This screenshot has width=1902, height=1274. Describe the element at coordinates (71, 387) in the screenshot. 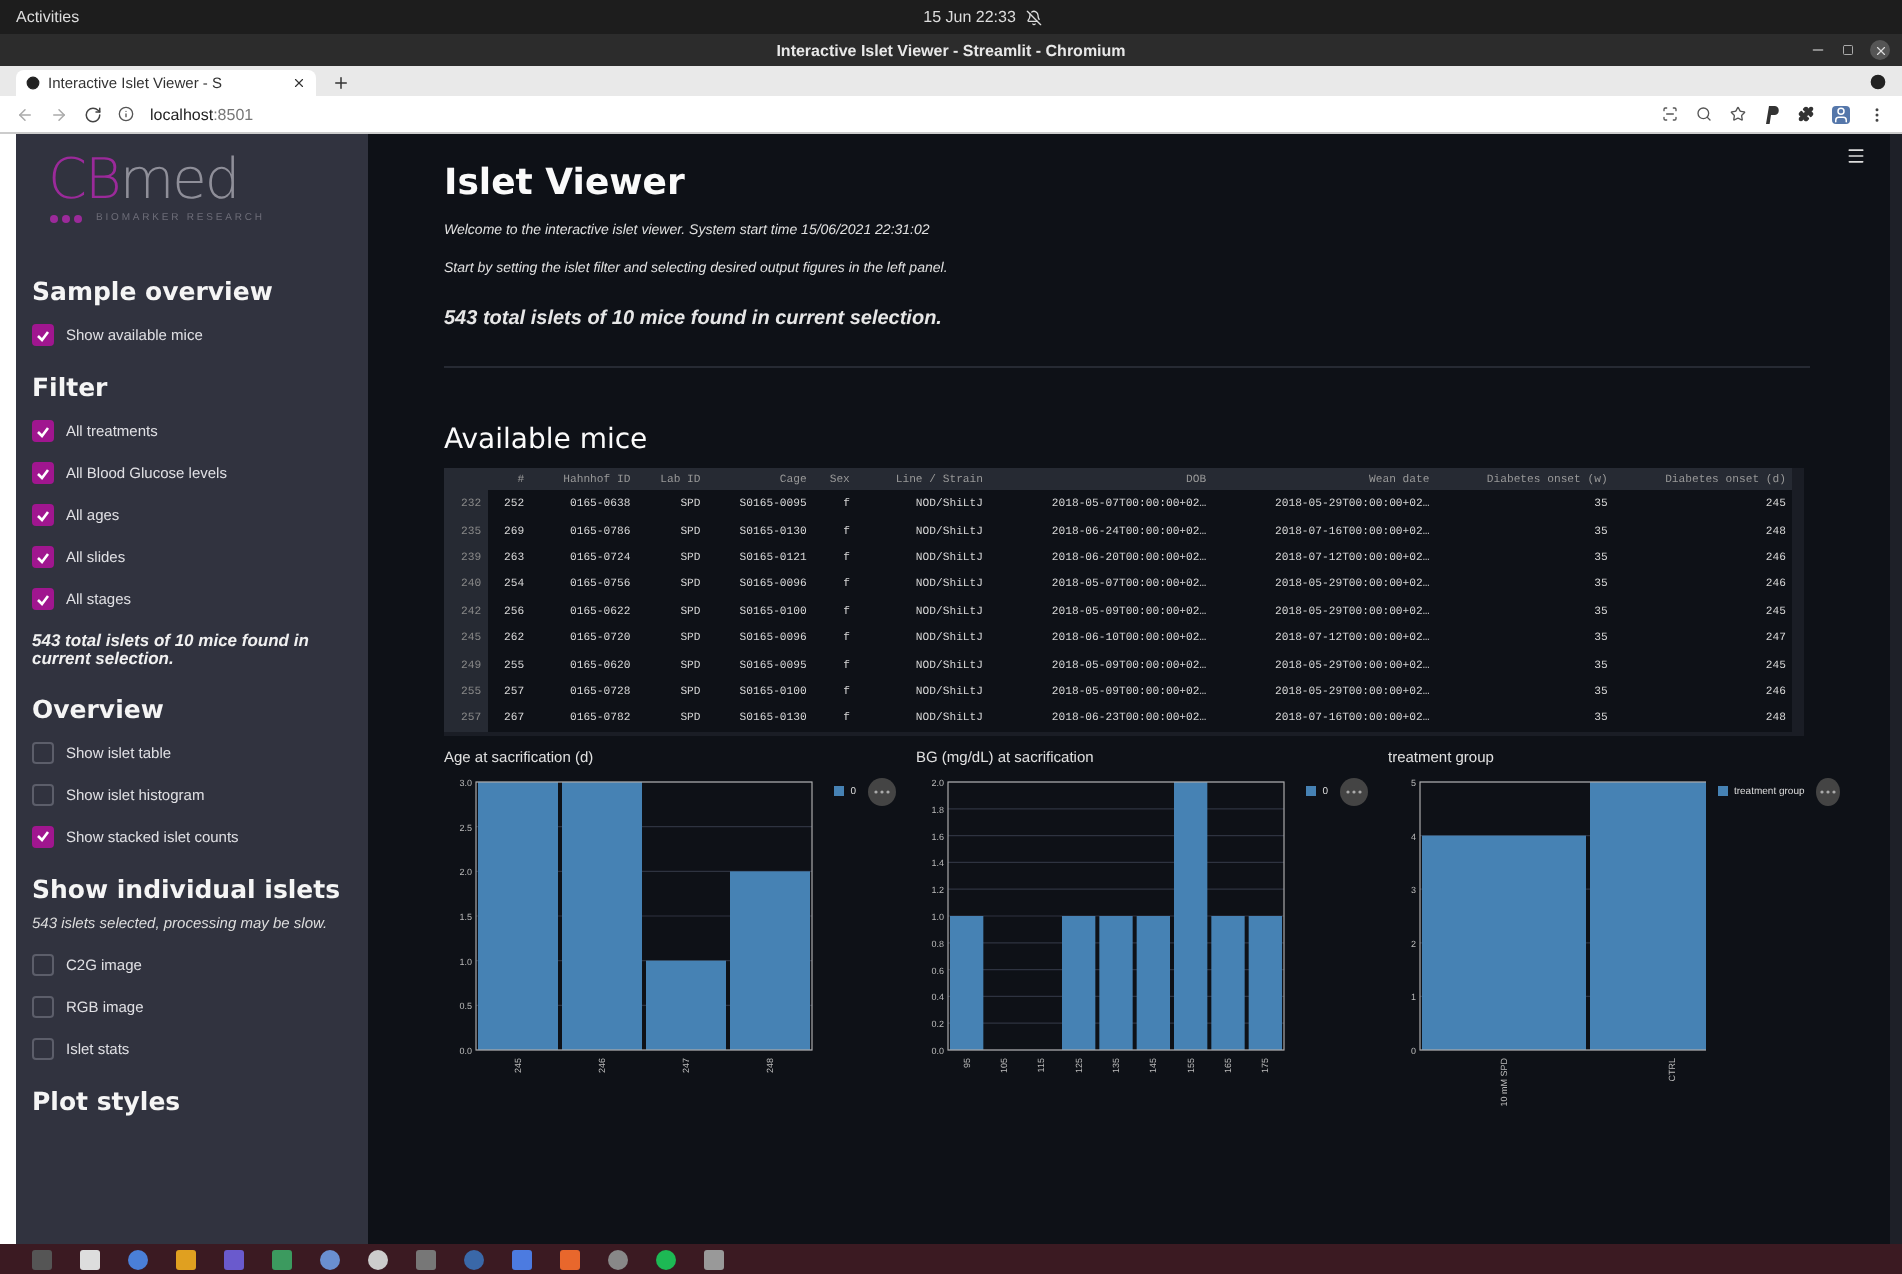

I see `section-heading: Filter` at that location.